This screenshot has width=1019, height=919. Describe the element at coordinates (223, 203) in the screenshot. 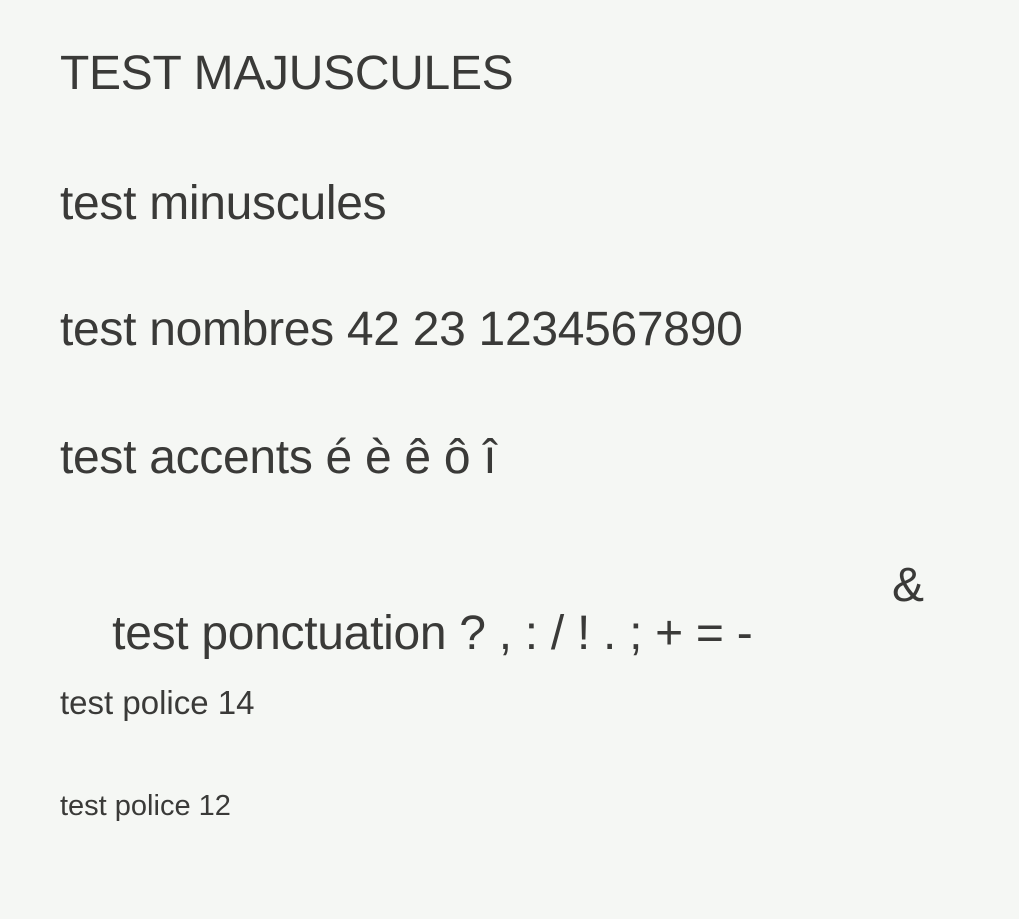

I see `lowercase-test-line: test minuscules` at that location.